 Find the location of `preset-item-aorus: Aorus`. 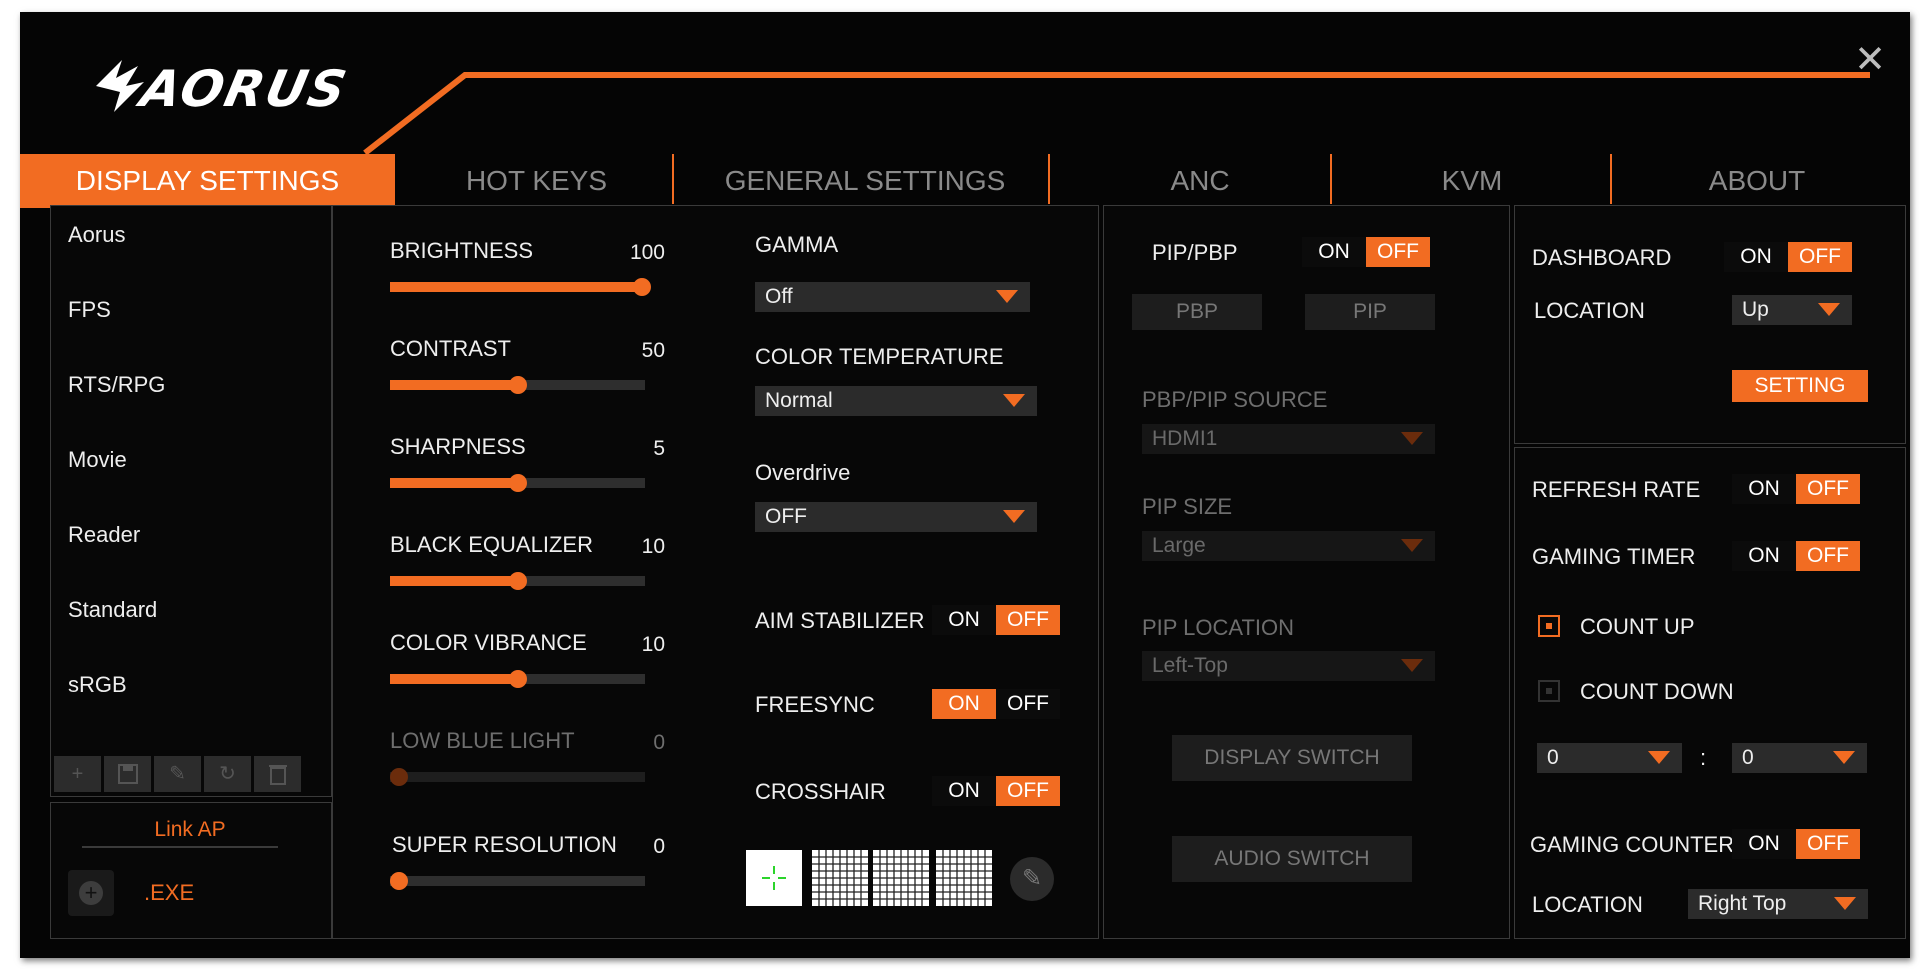

preset-item-aorus: Aorus is located at coordinates (96, 235).